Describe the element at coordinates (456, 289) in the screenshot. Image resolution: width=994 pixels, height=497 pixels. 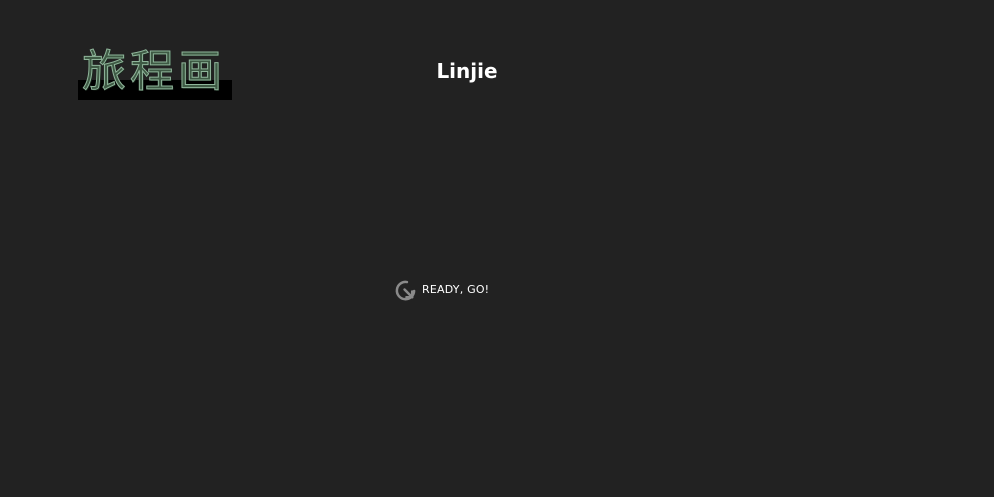
I see `loader-label: READY, GO!` at that location.